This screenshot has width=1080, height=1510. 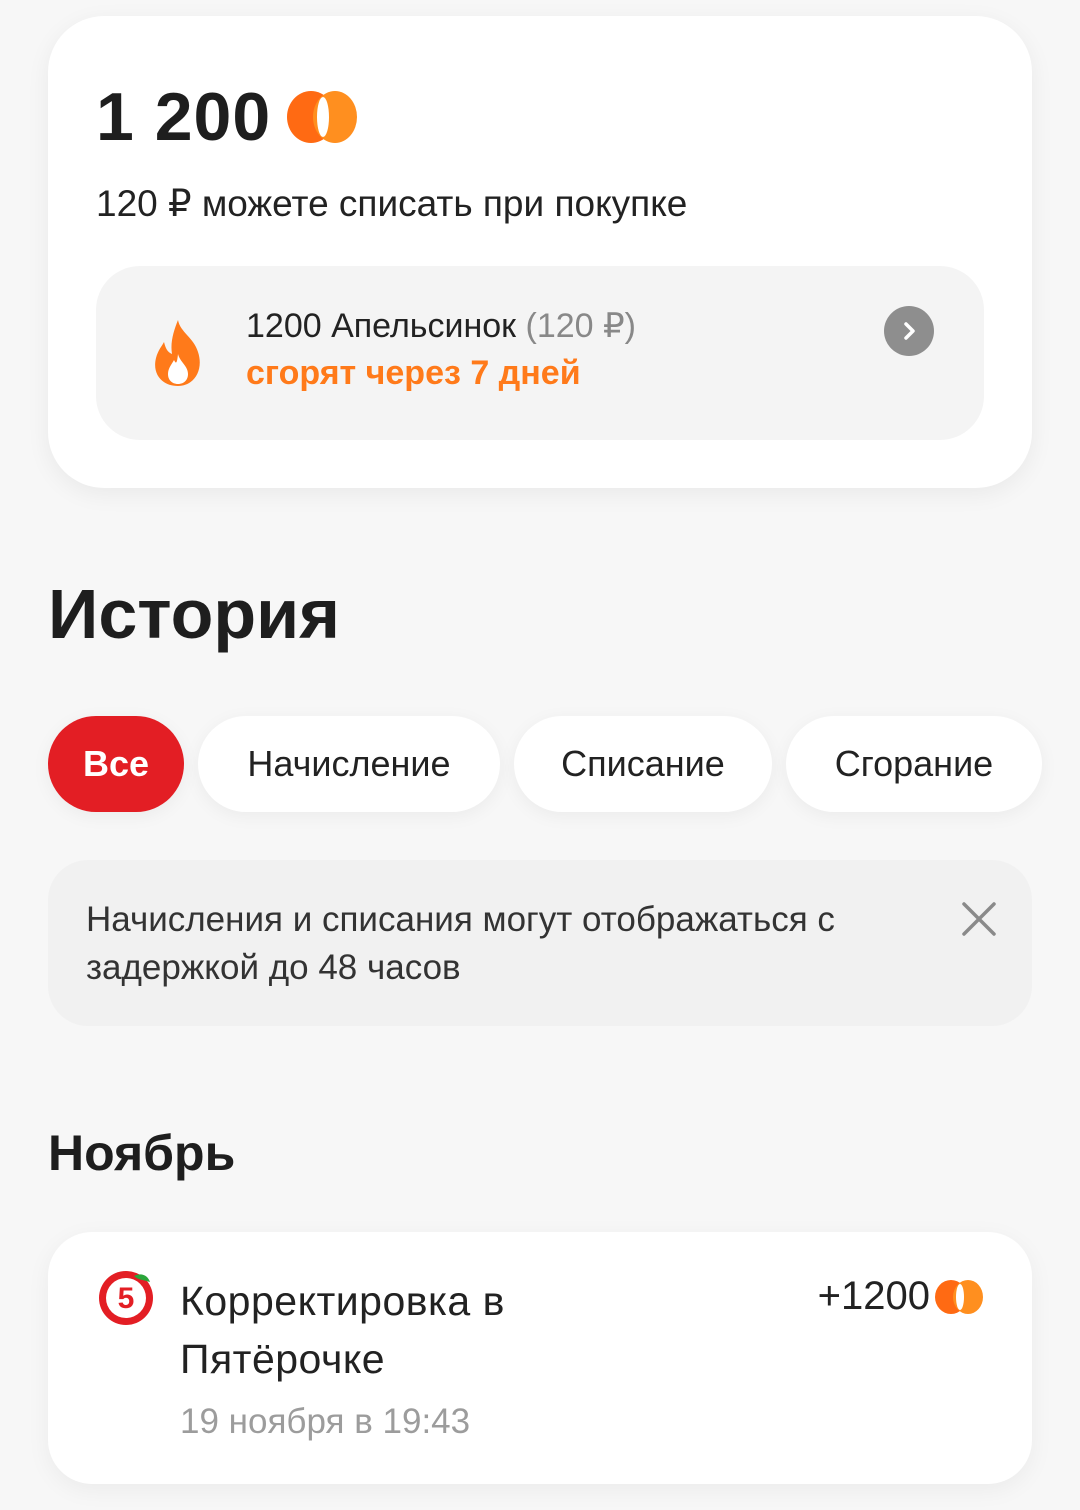 I want to click on close-icon, so click(x=979, y=919).